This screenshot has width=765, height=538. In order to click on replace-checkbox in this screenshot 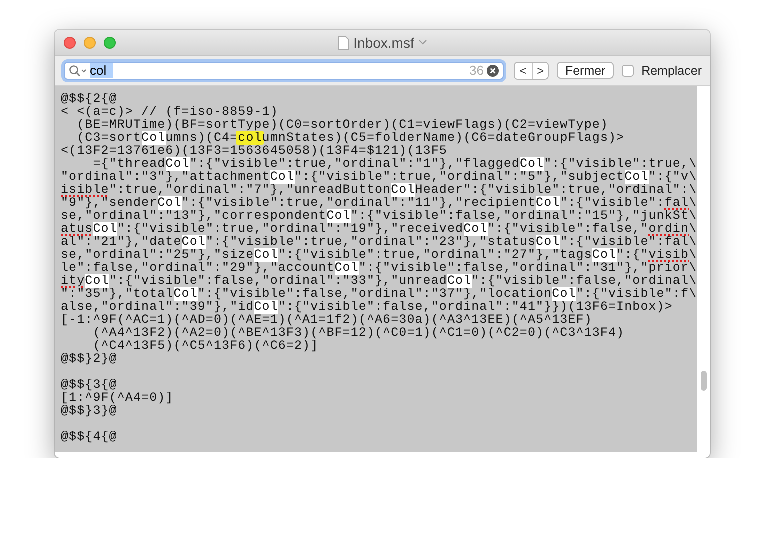, I will do `click(628, 70)`.